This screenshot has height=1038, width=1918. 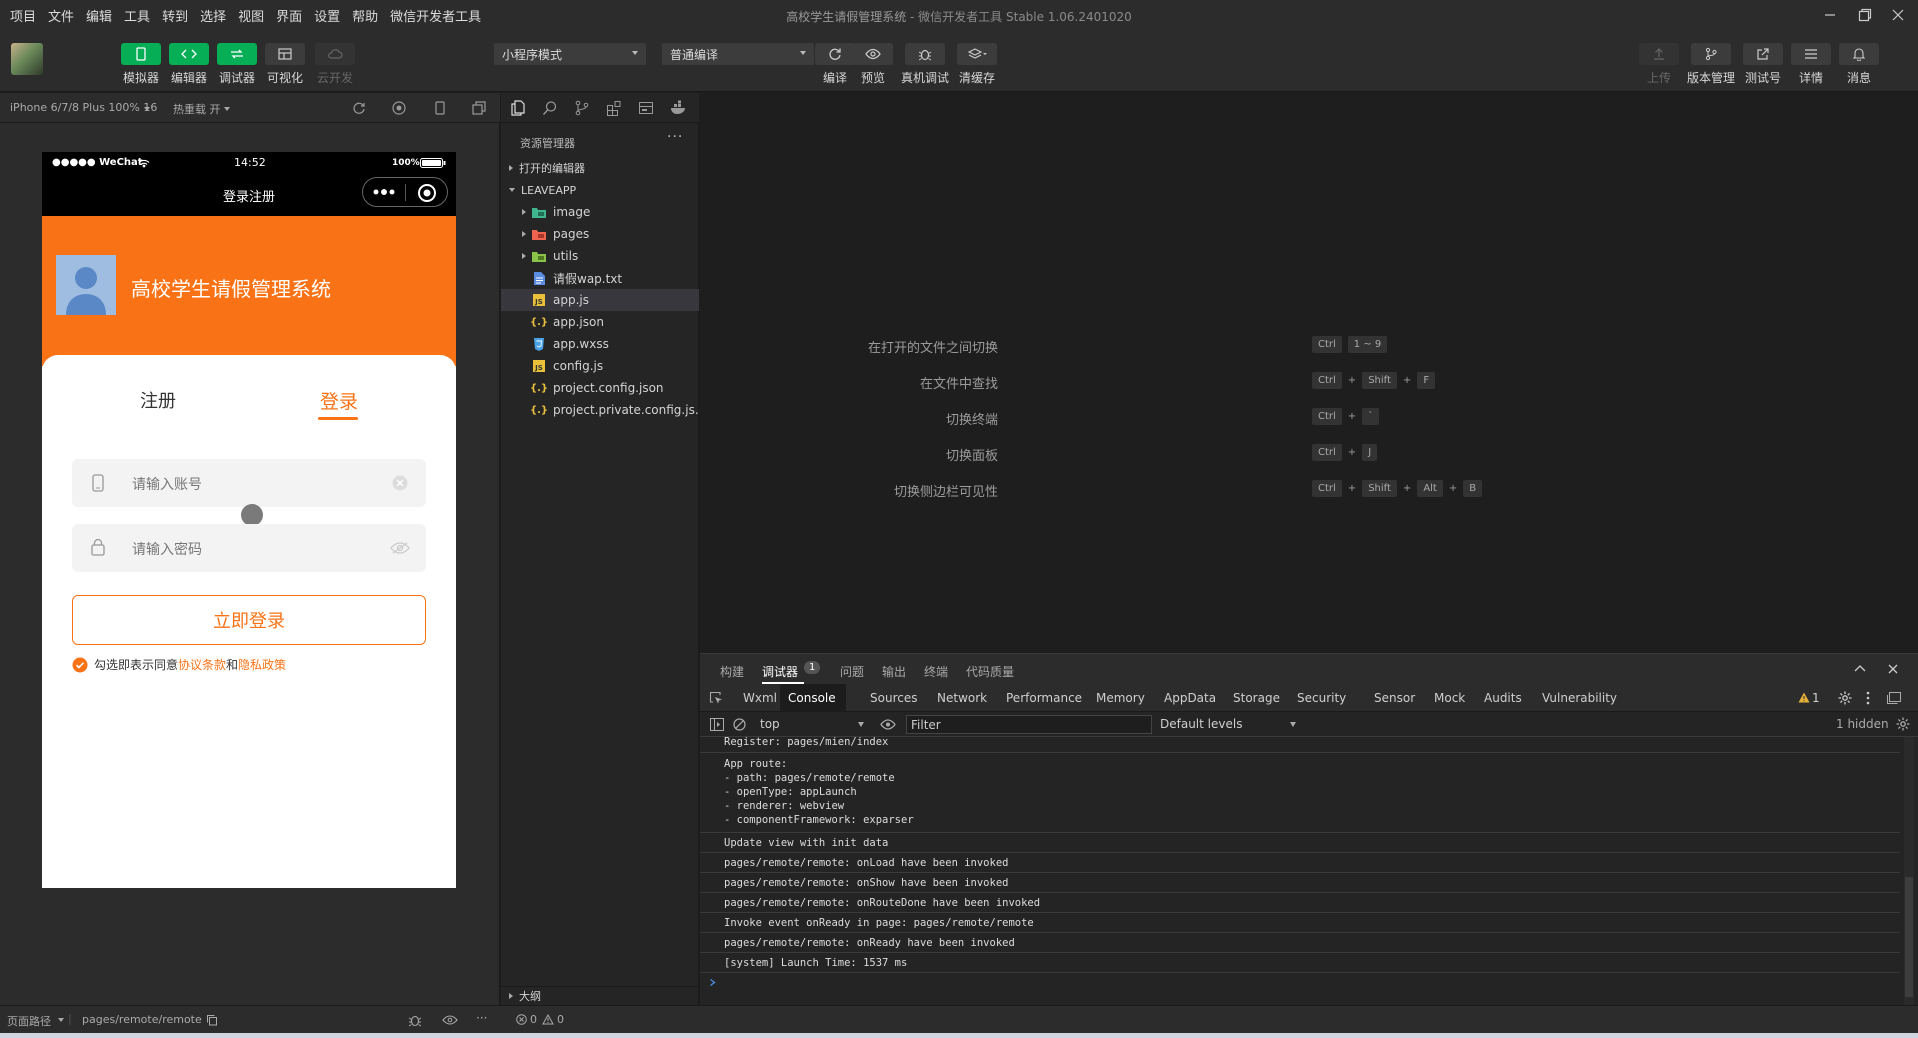 What do you see at coordinates (1909, 937) in the screenshot?
I see `scrollbar-thumb` at bounding box center [1909, 937].